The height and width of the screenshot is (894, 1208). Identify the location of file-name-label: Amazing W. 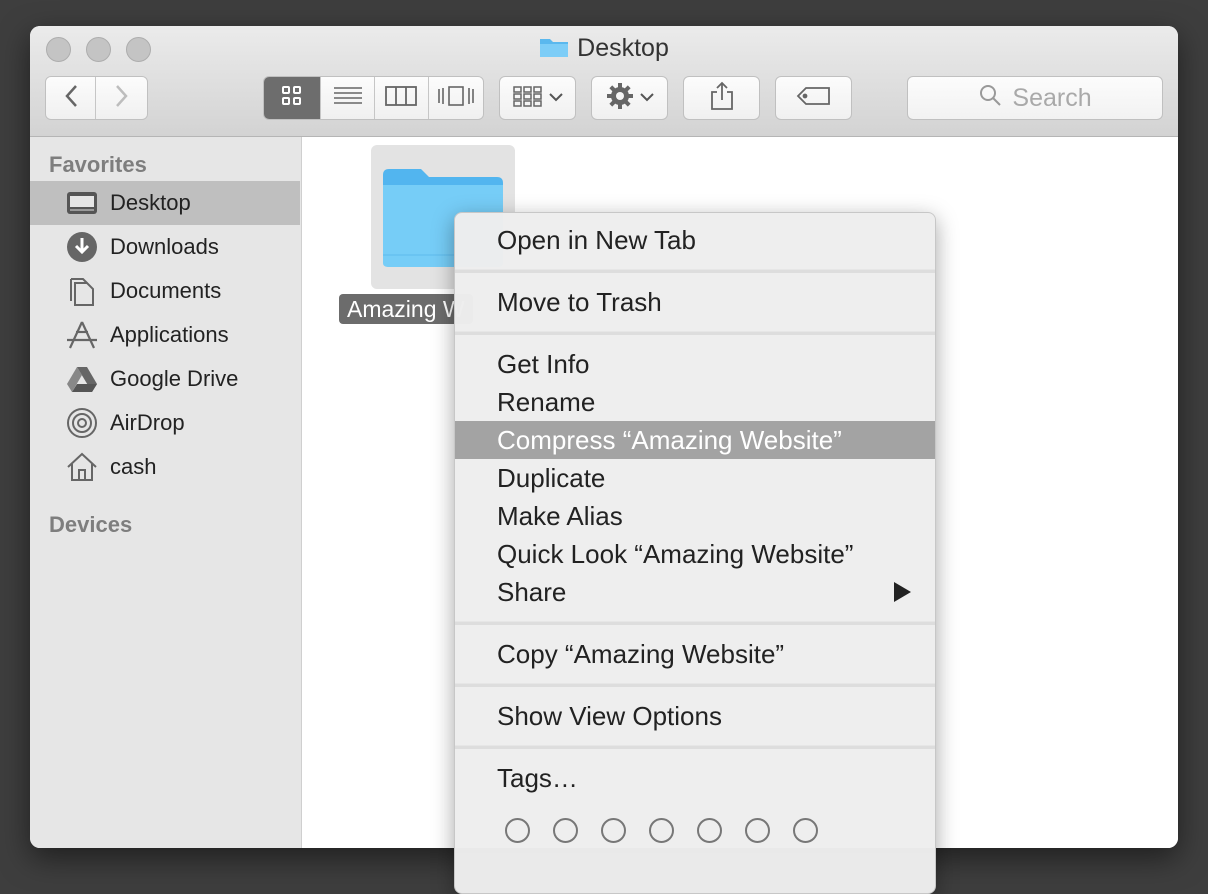
(406, 309).